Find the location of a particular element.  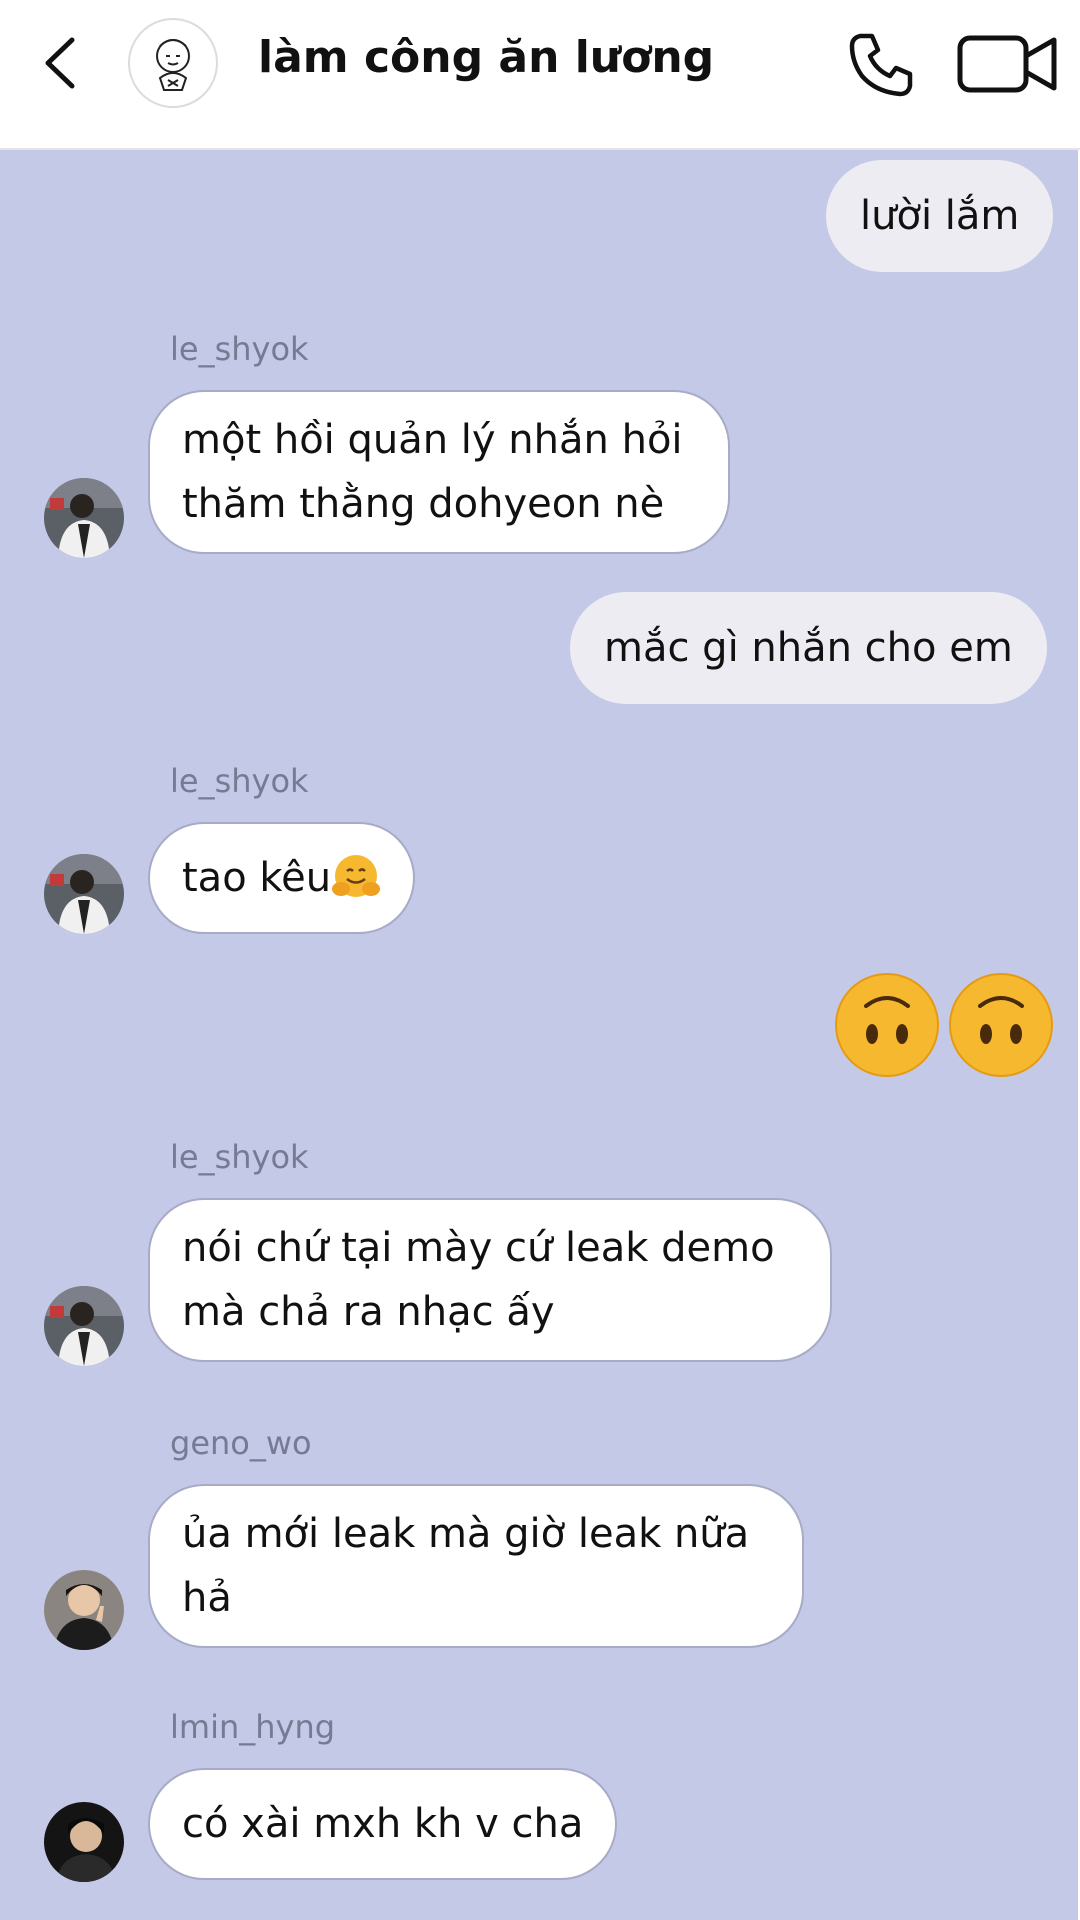

chat-header: làm công ăn lương is located at coordinates (540, 75).